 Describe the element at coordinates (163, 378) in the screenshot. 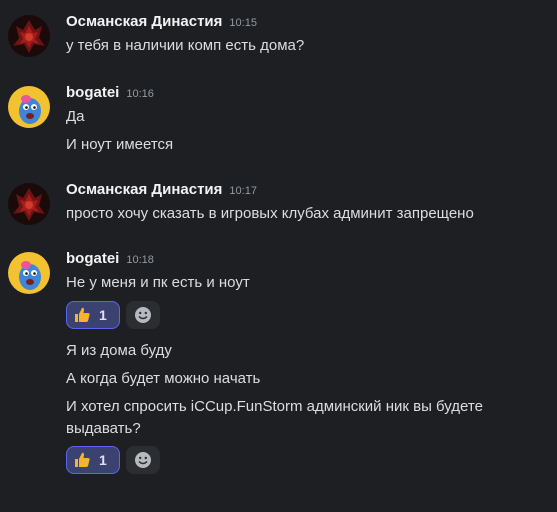

I see `message-text: А когда будет можно начать` at that location.